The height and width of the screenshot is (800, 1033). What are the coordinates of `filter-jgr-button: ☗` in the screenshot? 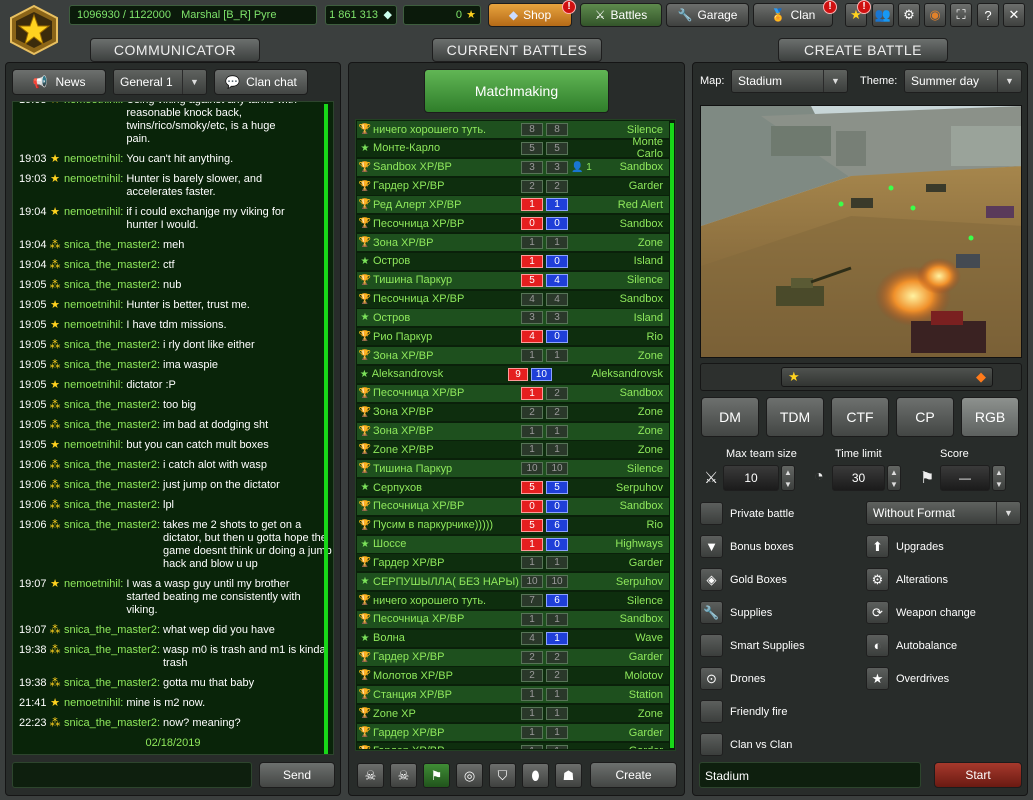 It's located at (568, 775).